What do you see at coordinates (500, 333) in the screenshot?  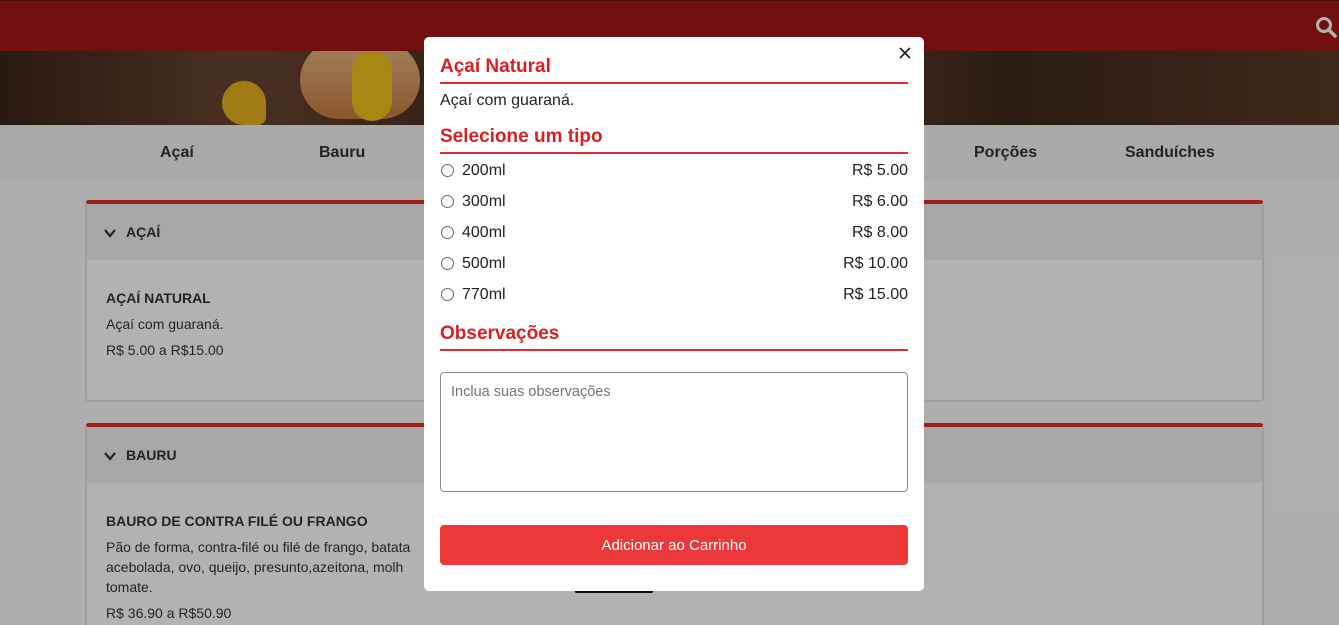 I see `notes-heading: Observações` at bounding box center [500, 333].